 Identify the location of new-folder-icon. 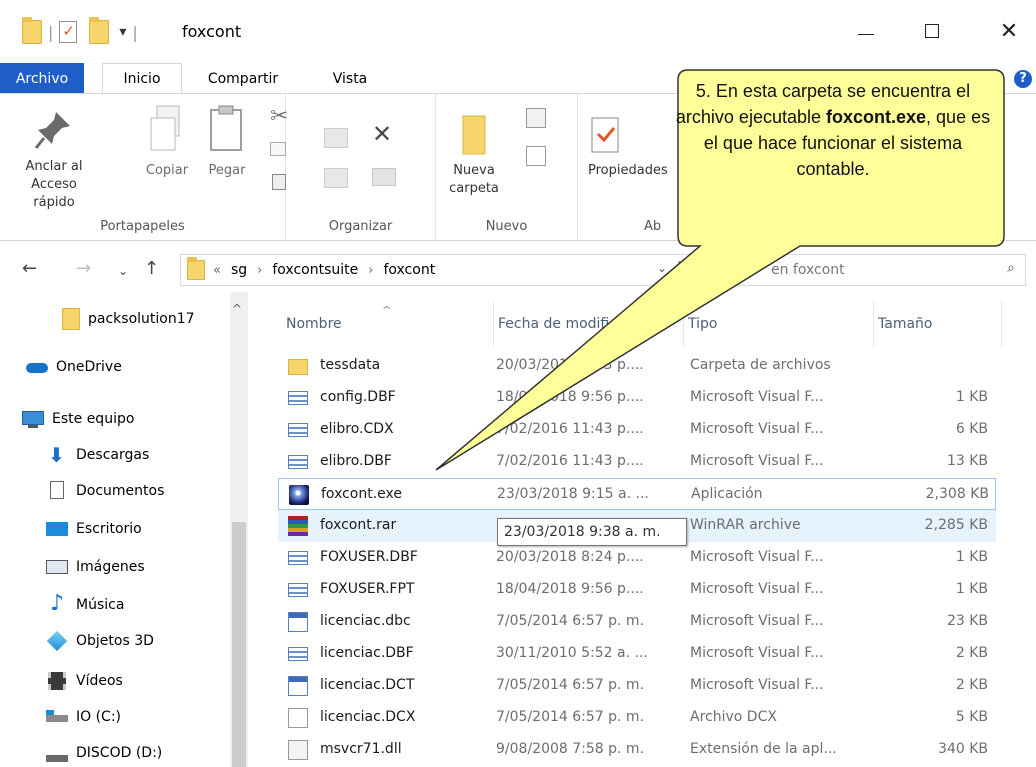
(99, 30).